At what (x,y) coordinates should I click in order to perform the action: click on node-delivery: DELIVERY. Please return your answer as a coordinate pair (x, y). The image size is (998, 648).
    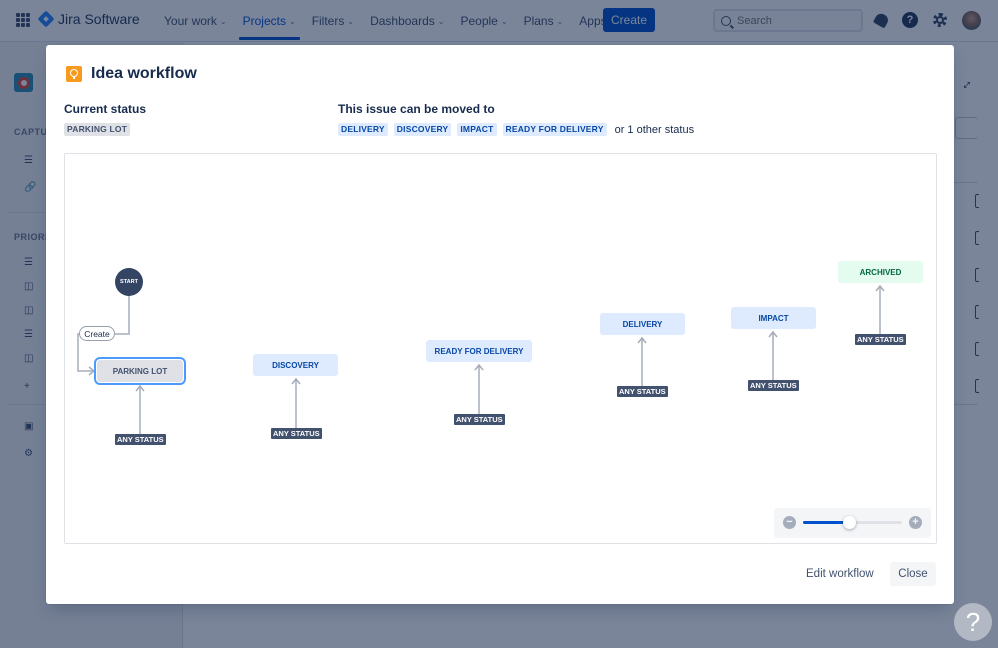
    Looking at the image, I should click on (642, 324).